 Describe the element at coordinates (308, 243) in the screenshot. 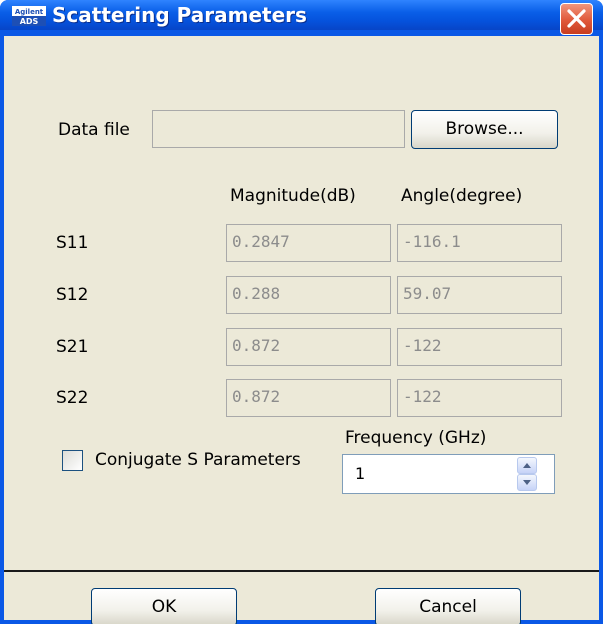

I see `s11-magnitude-field: 0.2847` at that location.